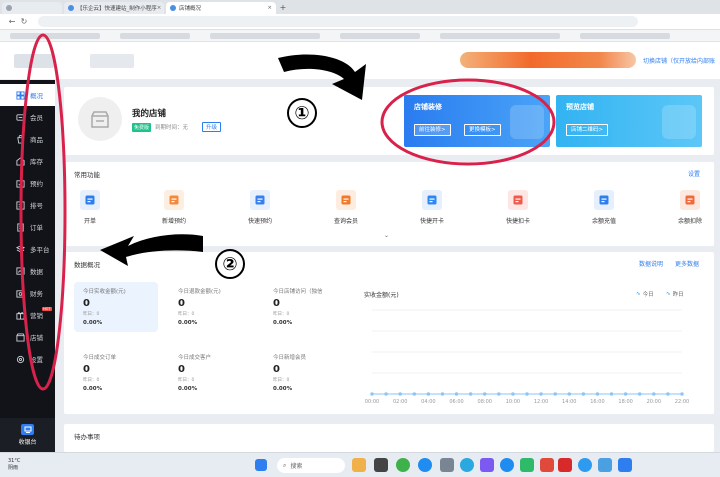 This screenshot has height=477, width=720. What do you see at coordinates (259, 221) in the screenshot?
I see `function-label: 快速预约` at bounding box center [259, 221].